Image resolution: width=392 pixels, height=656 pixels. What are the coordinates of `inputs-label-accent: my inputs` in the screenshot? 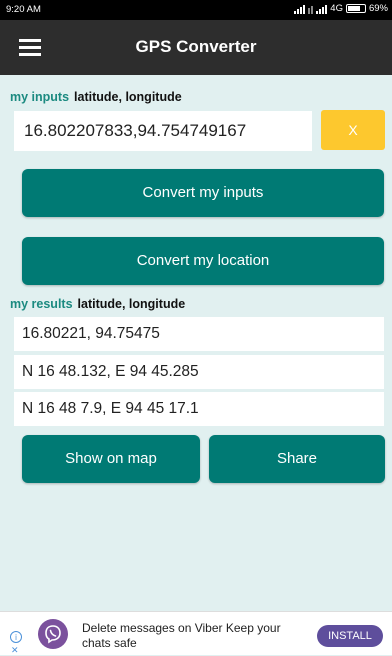 It's located at (40, 97).